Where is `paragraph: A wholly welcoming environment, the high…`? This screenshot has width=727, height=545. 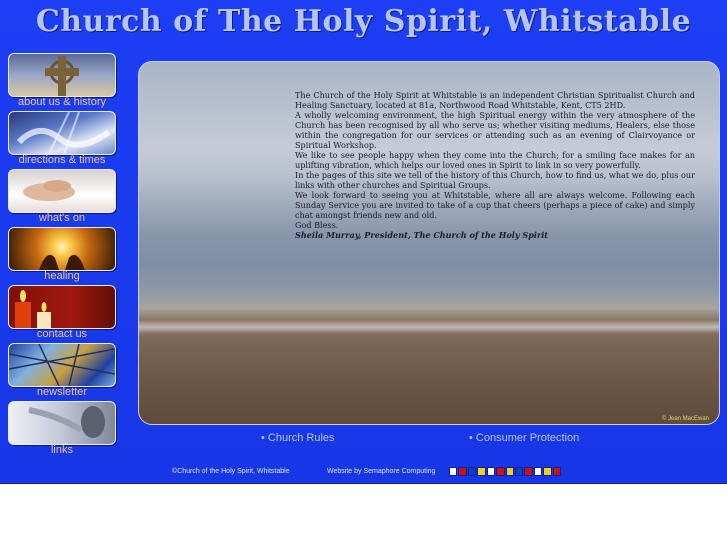
paragraph: A wholly welcoming environment, the high… is located at coordinates (495, 130).